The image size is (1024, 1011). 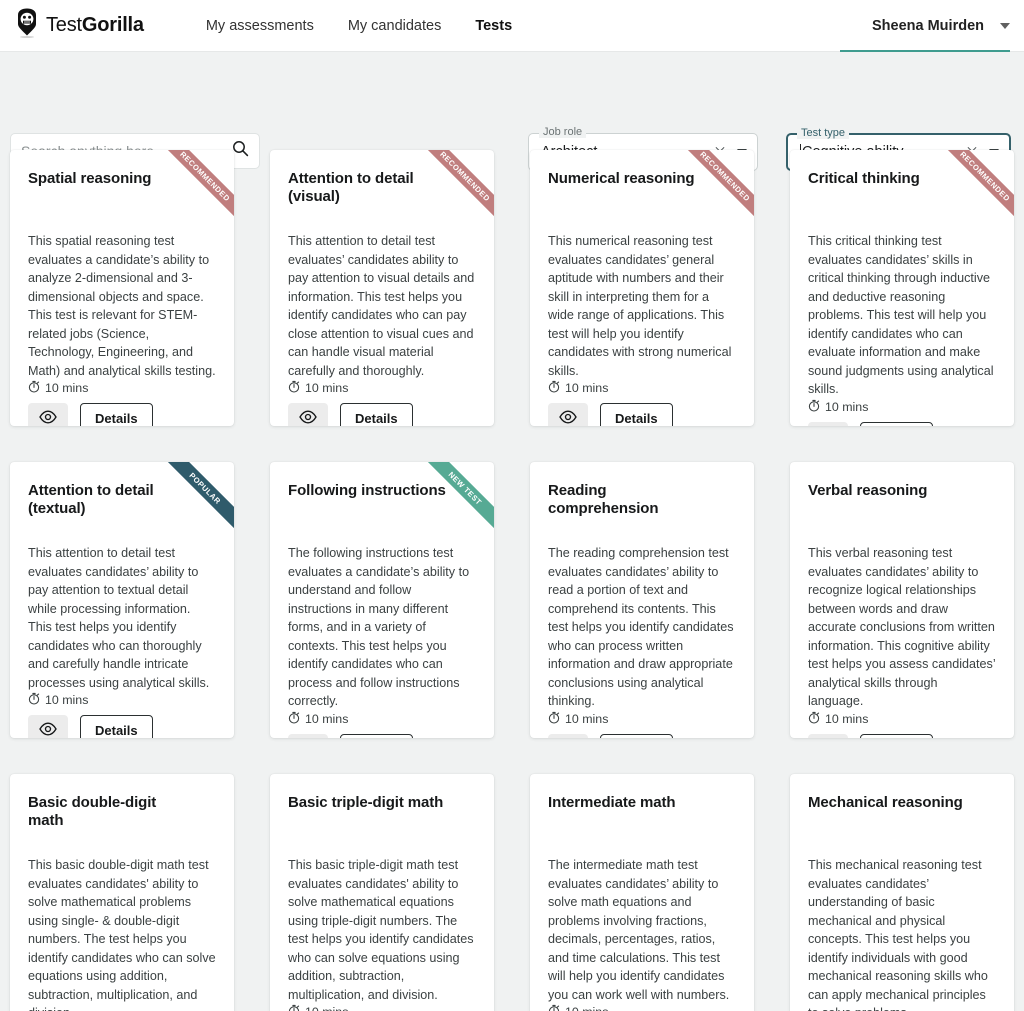 What do you see at coordinates (621, 178) in the screenshot?
I see `test-card-title: Numerical reasoning` at bounding box center [621, 178].